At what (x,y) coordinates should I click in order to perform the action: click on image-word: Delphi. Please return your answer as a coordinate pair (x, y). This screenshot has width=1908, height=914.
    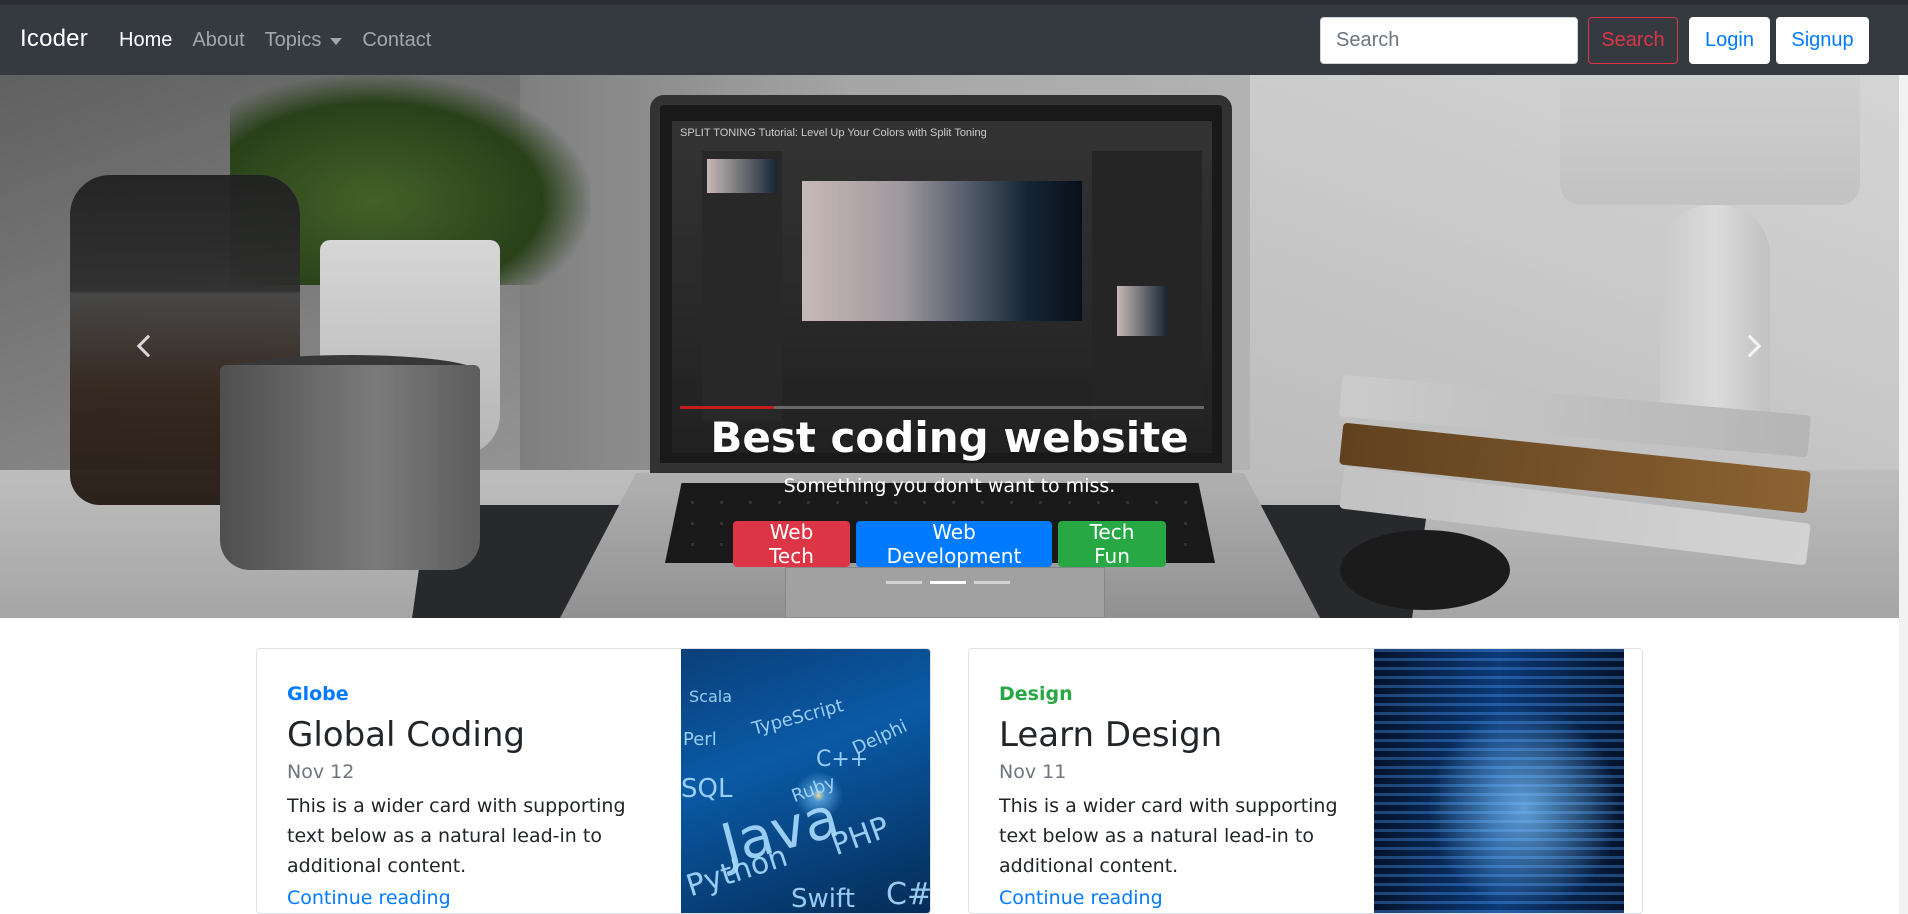
    Looking at the image, I should click on (880, 737).